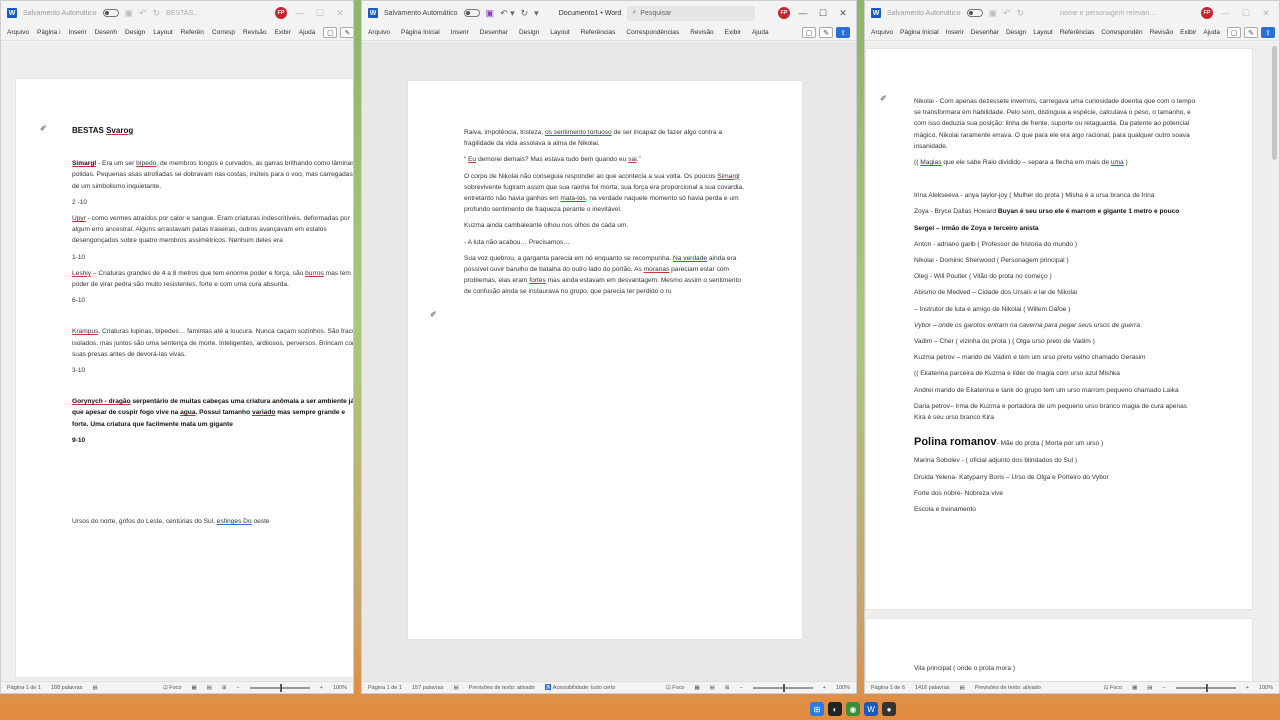 This screenshot has height=720, width=1280. What do you see at coordinates (835, 709) in the screenshot?
I see `search-icon: ◐` at bounding box center [835, 709].